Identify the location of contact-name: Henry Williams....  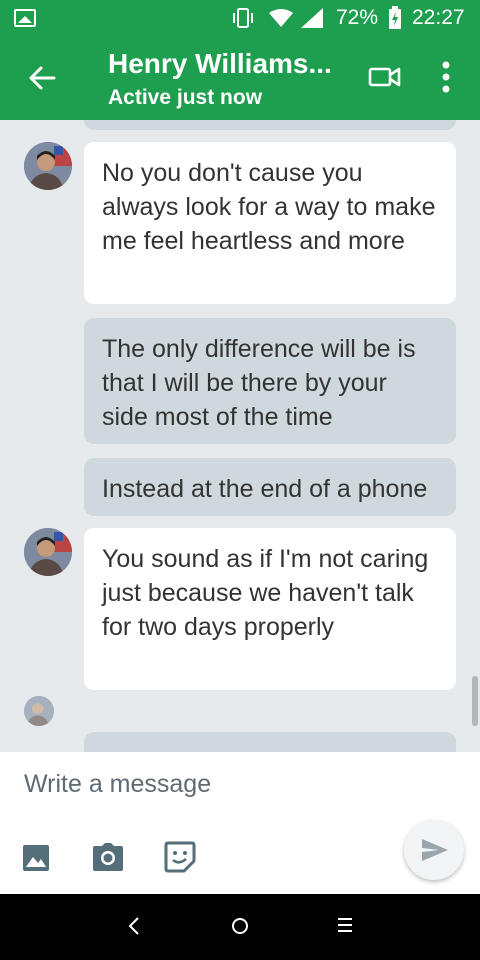
(228, 64).